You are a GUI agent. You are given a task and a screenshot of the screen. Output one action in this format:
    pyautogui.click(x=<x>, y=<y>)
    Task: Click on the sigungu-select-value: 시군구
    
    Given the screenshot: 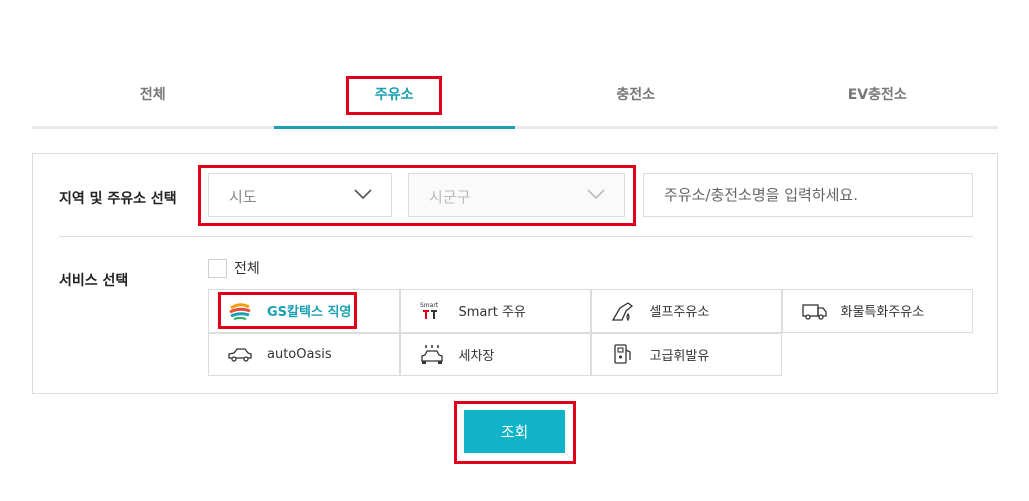 What is the action you would take?
    pyautogui.click(x=450, y=197)
    